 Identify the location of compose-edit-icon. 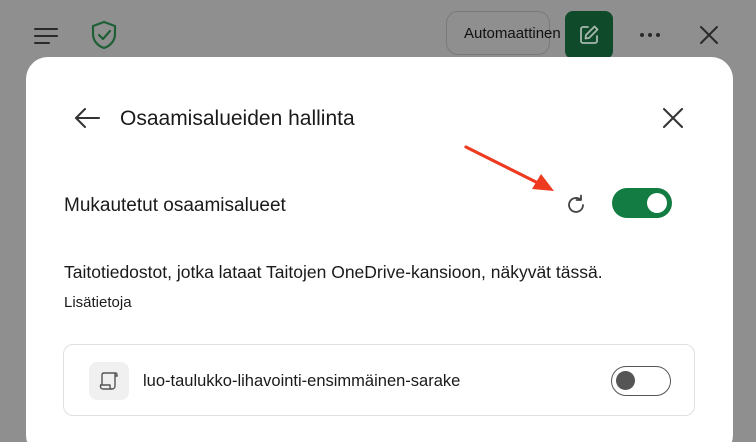
(589, 34).